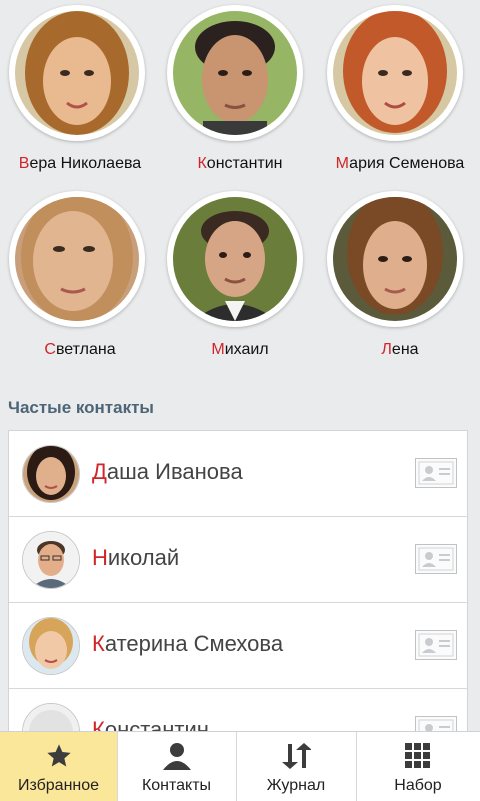  Describe the element at coordinates (400, 349) in the screenshot. I see `favorite-name: Лена` at that location.